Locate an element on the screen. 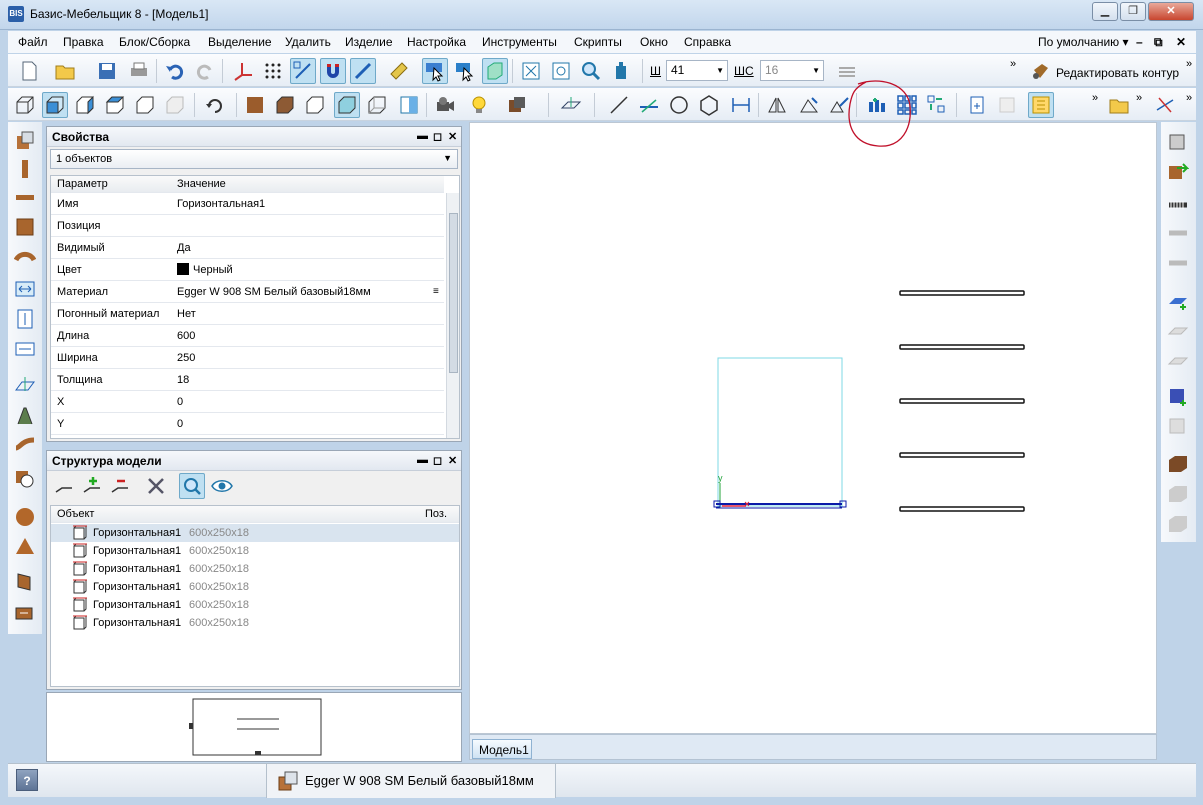 This screenshot has height=805, width=1203. maximize-button: ❐ is located at coordinates (1133, 11).